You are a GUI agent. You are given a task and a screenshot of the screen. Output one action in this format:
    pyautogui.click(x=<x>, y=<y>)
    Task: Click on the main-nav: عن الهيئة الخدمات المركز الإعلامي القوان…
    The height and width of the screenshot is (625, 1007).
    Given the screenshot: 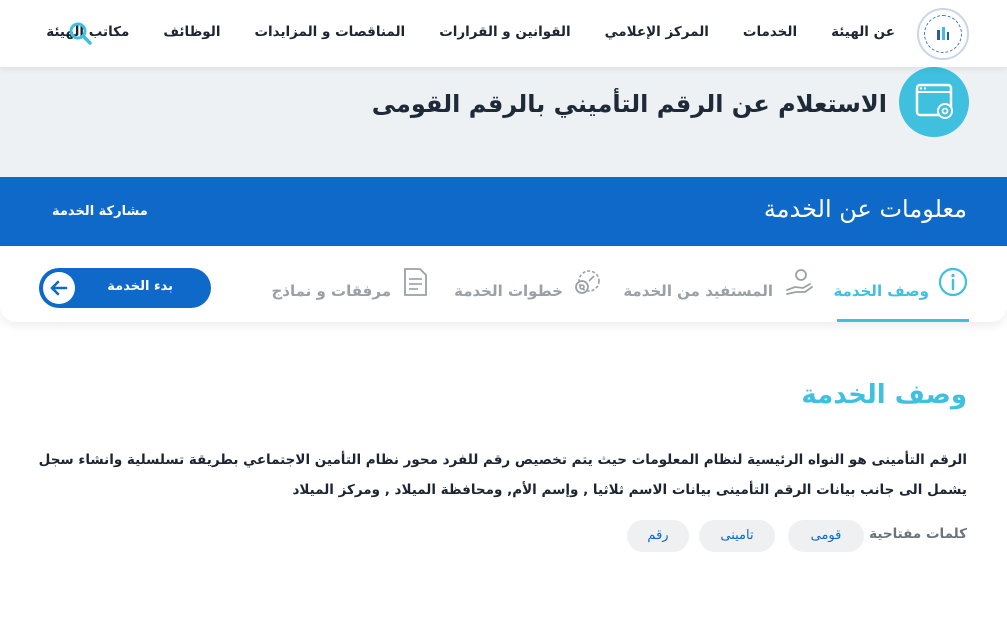 What is the action you would take?
    pyautogui.click(x=453, y=32)
    